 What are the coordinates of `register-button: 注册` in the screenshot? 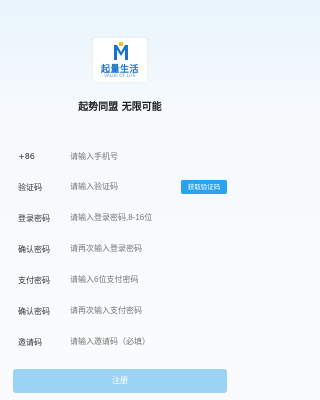 It's located at (120, 381).